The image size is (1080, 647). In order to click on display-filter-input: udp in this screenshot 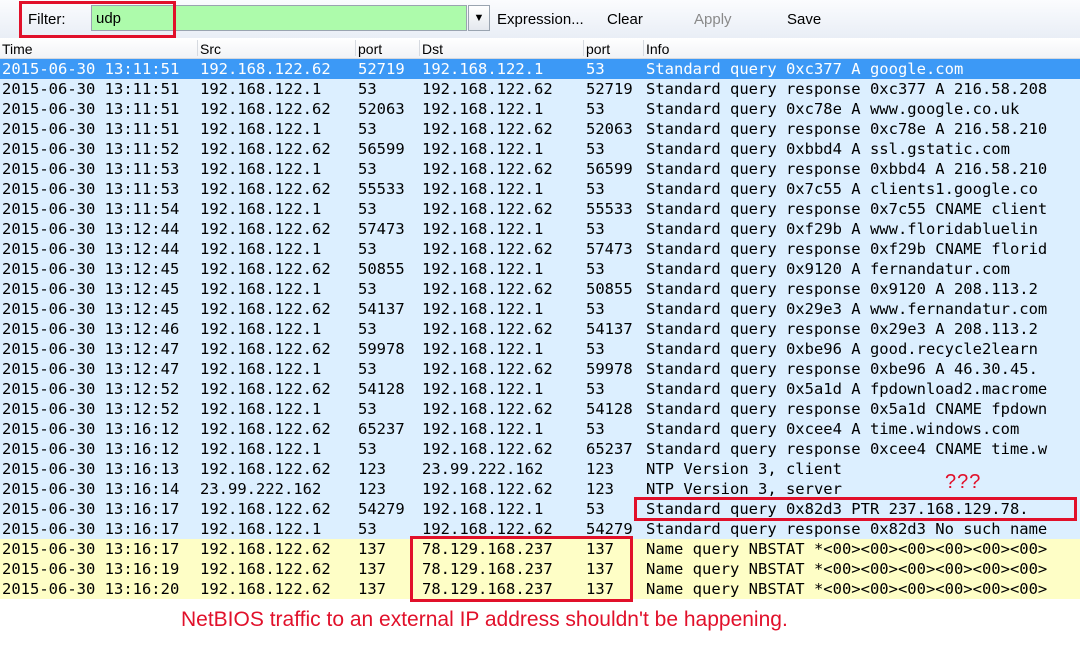, I will do `click(279, 18)`.